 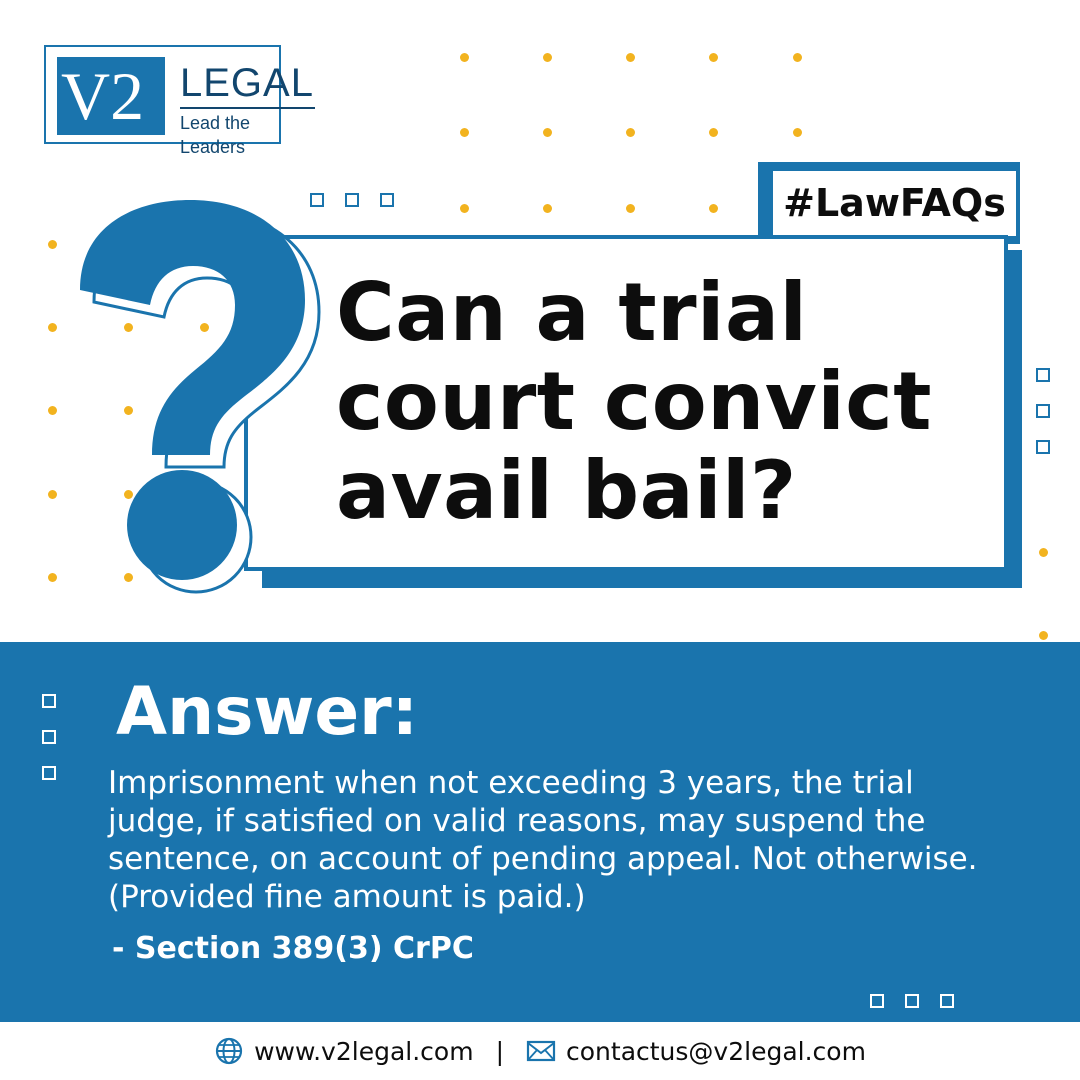 I want to click on question-line: Can a trial, so click(x=572, y=312).